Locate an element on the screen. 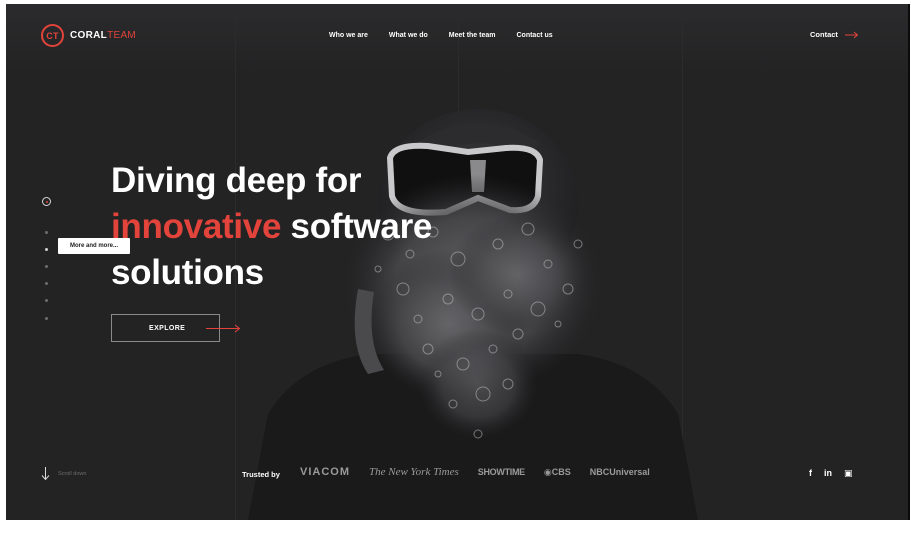  logo-monogram: CT is located at coordinates (52, 35).